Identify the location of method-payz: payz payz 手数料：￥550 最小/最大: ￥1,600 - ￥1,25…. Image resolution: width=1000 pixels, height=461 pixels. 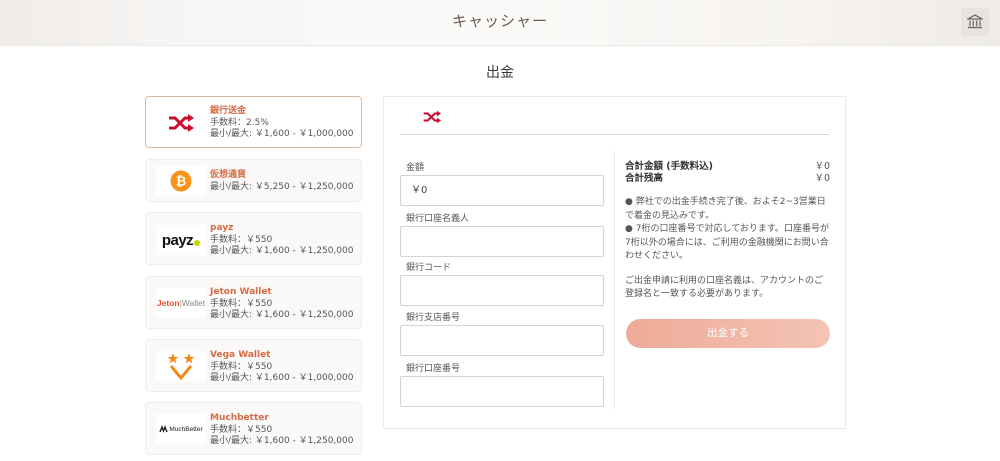
(253, 238).